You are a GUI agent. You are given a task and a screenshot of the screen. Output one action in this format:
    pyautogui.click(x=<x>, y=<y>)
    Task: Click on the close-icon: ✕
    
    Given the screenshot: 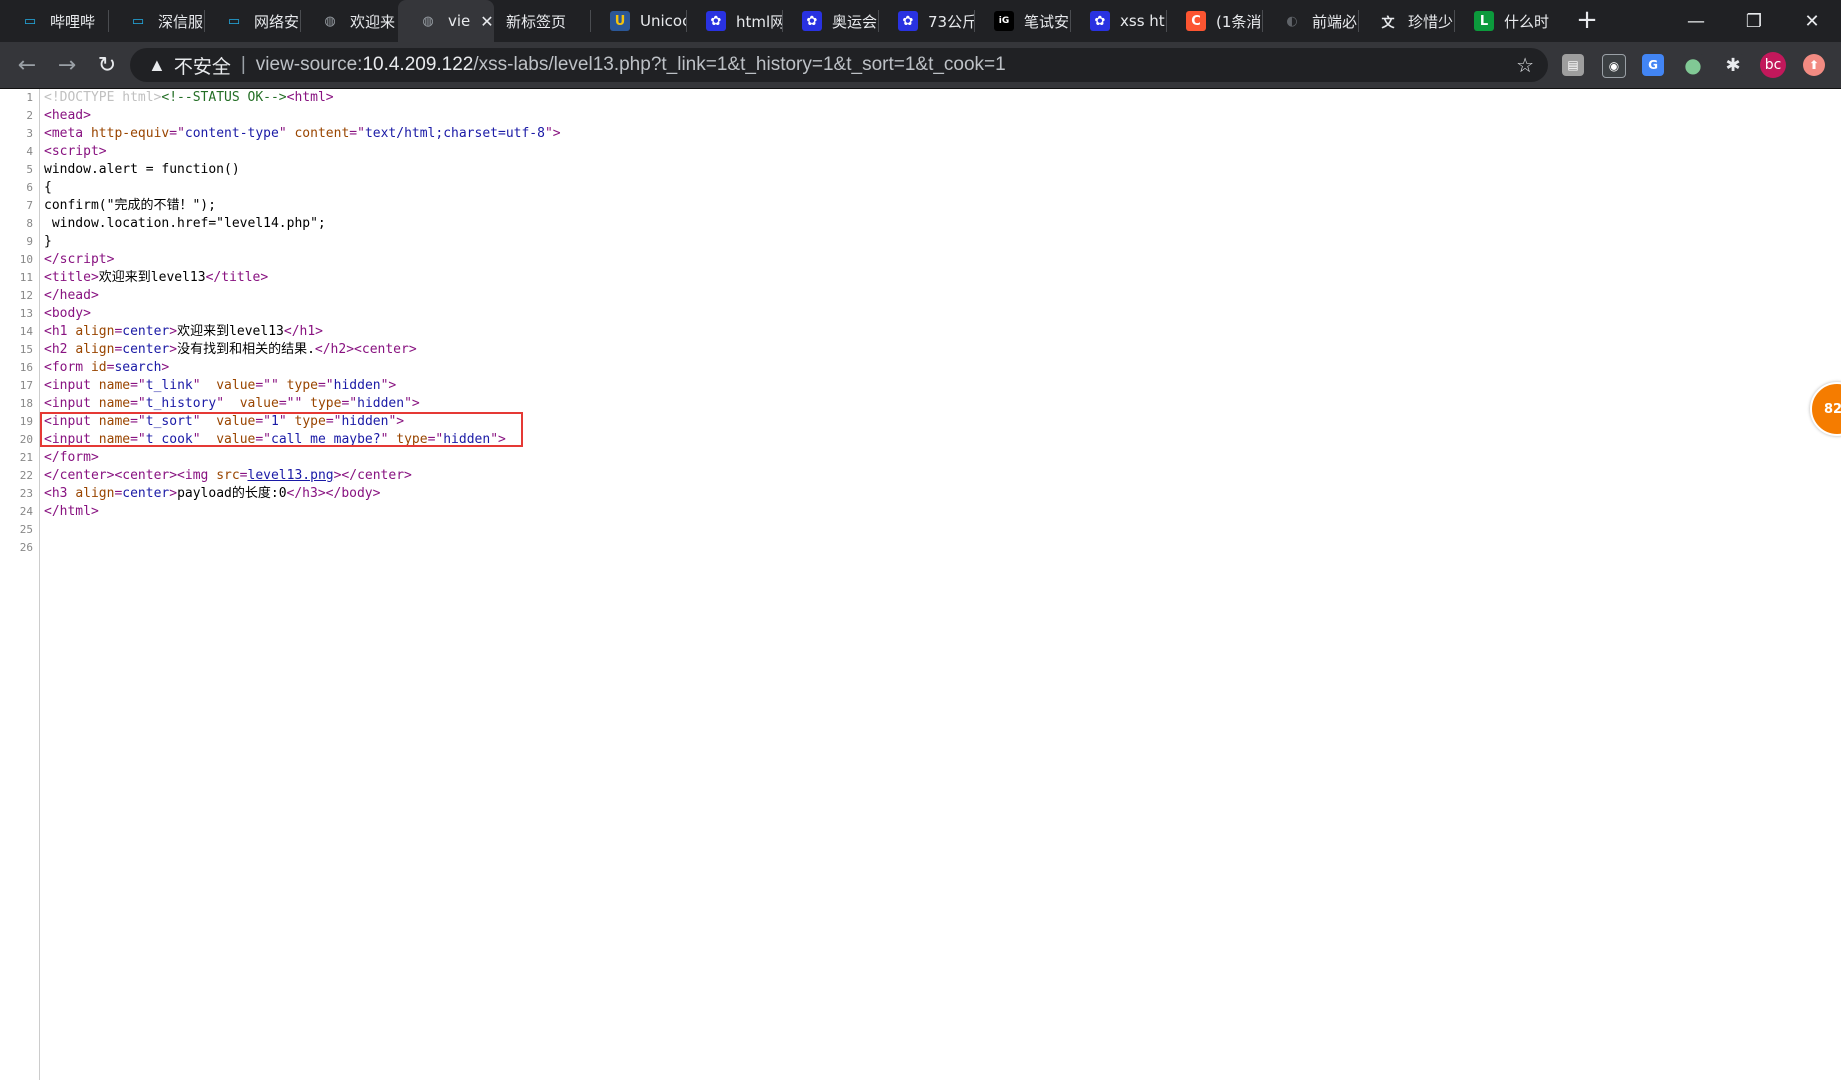 What is the action you would take?
    pyautogui.click(x=1812, y=21)
    